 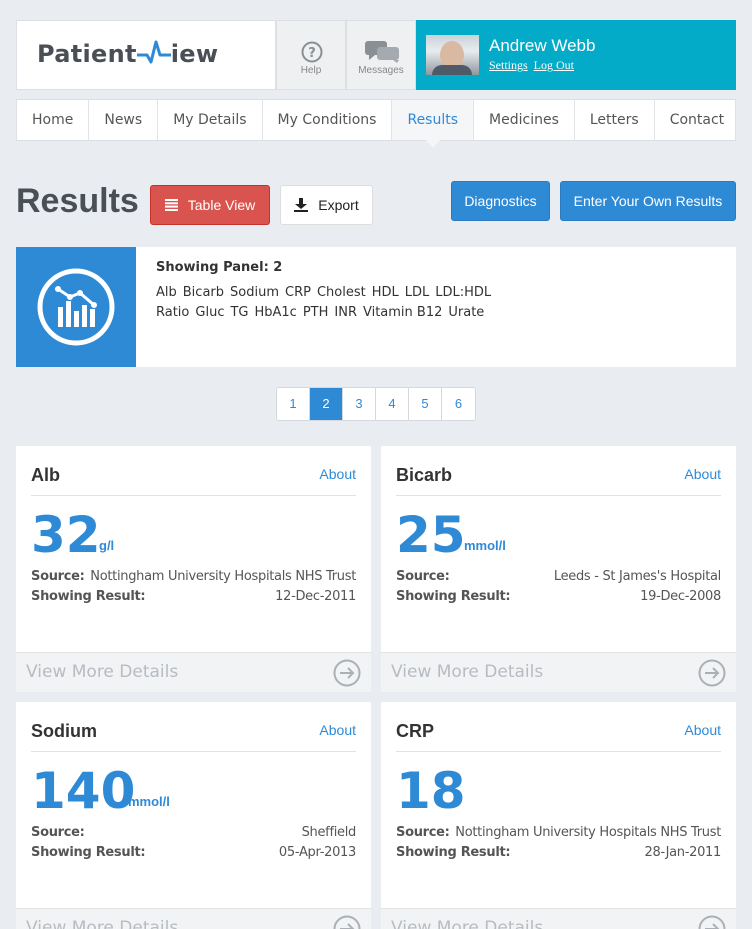 I want to click on page-link: 3, so click(x=359, y=404).